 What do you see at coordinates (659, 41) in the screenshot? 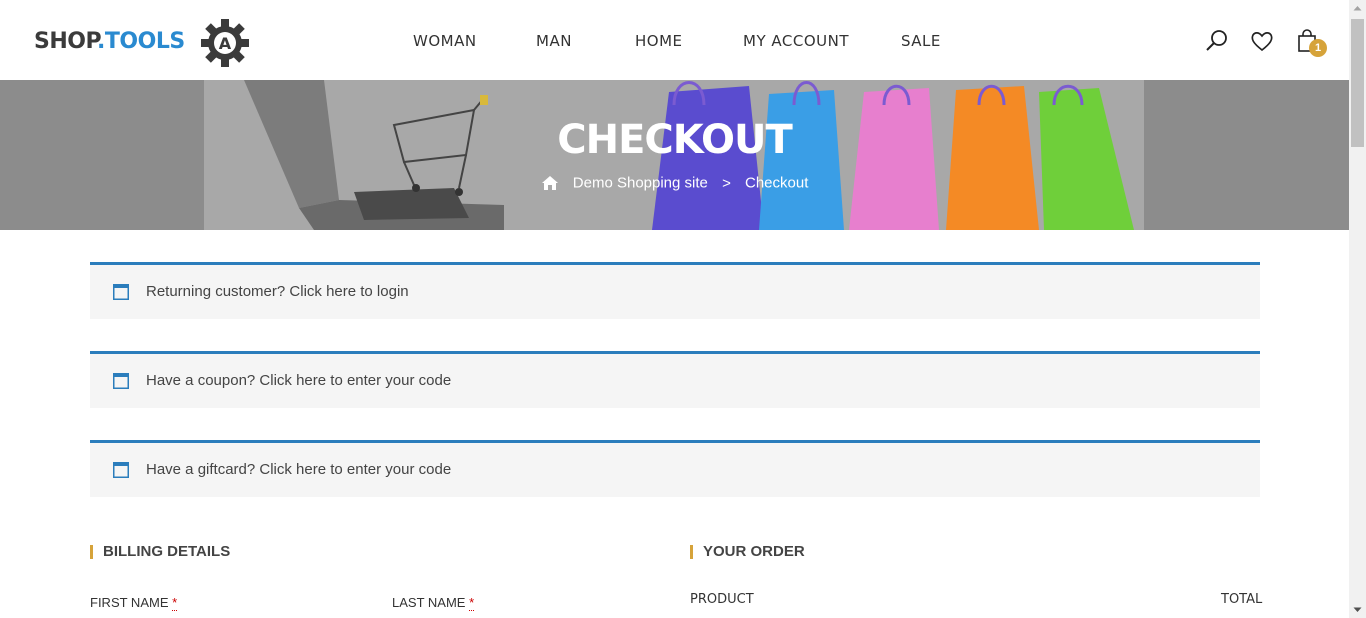
I see `nav-home: HOME` at bounding box center [659, 41].